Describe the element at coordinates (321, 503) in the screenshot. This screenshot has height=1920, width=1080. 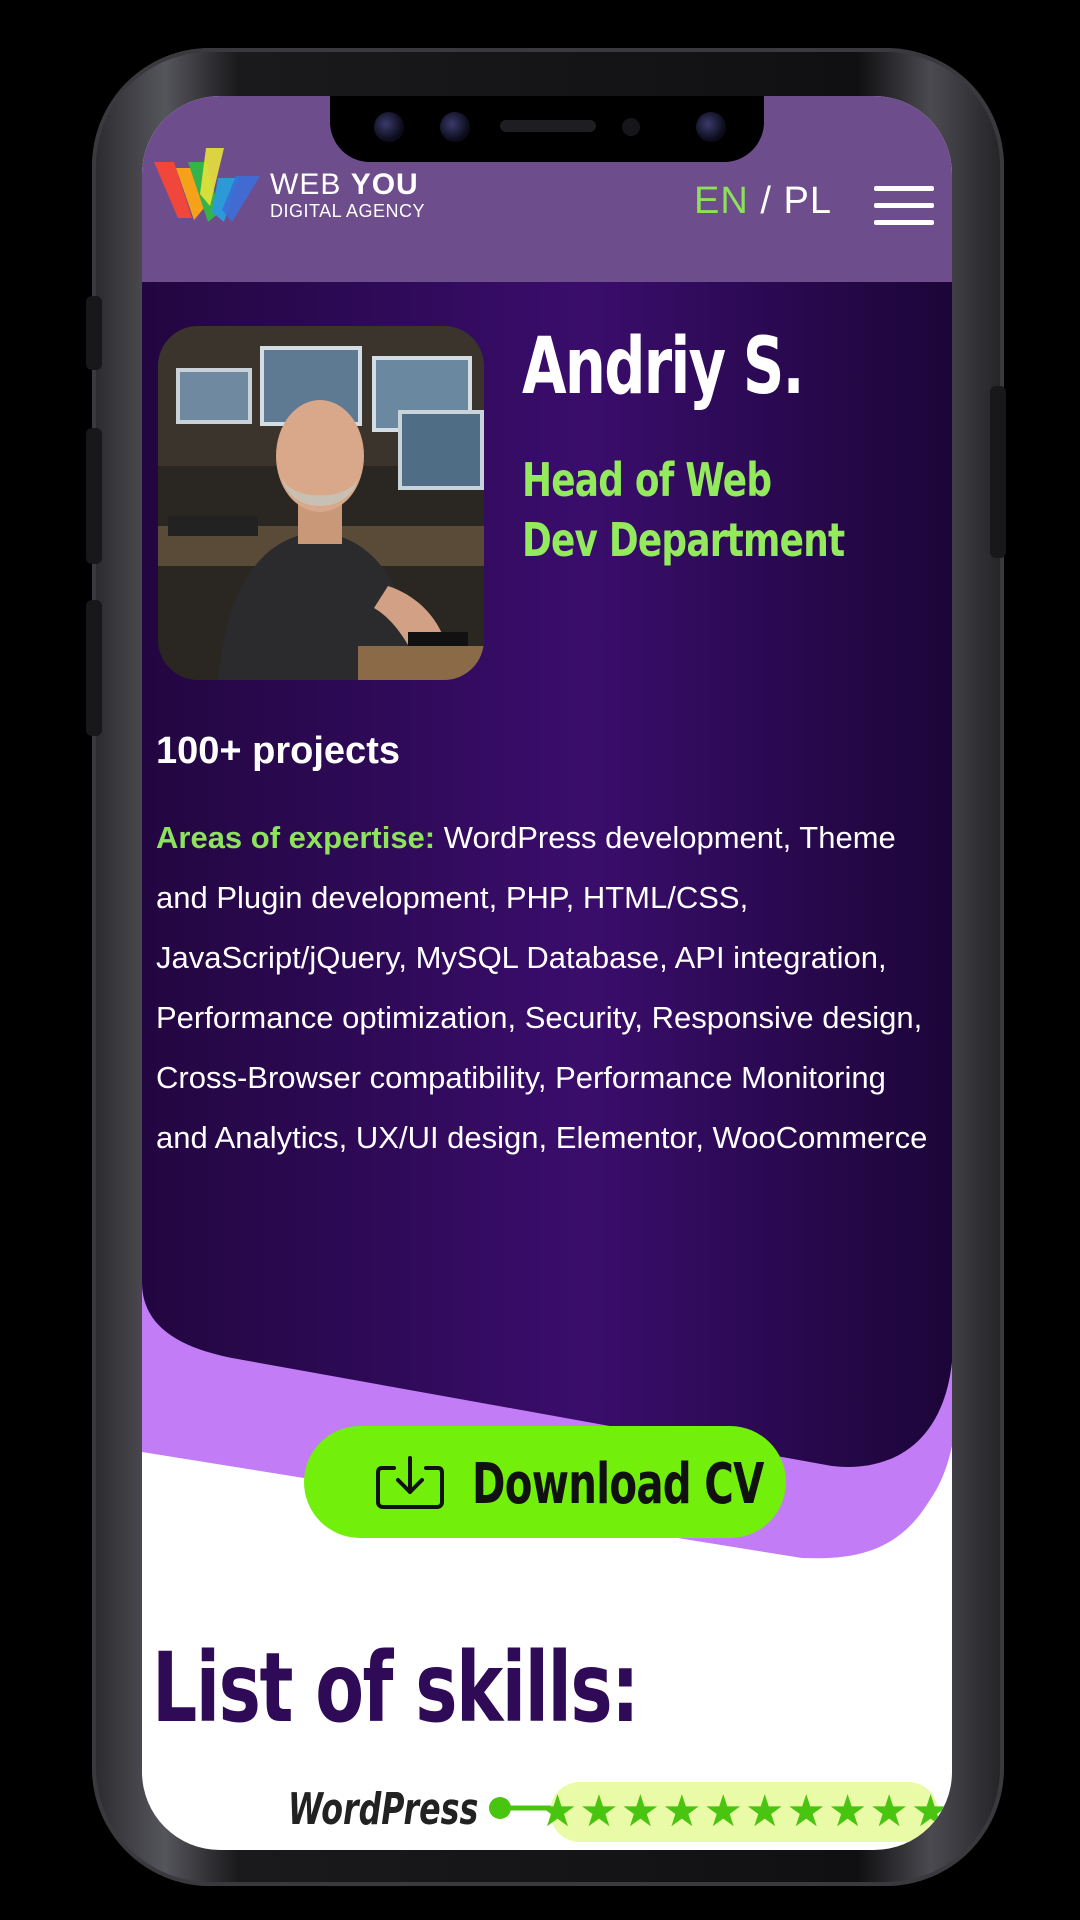
I see `profile-photo` at that location.